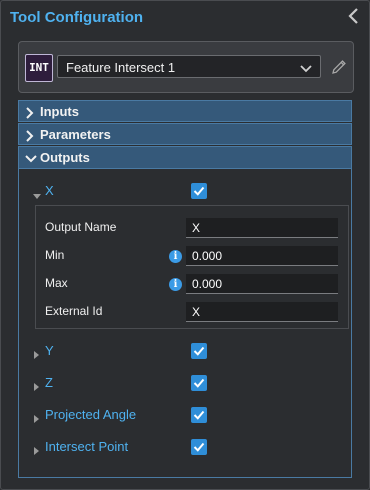  Describe the element at coordinates (65, 157) in the screenshot. I see `section-label: Outputs` at that location.